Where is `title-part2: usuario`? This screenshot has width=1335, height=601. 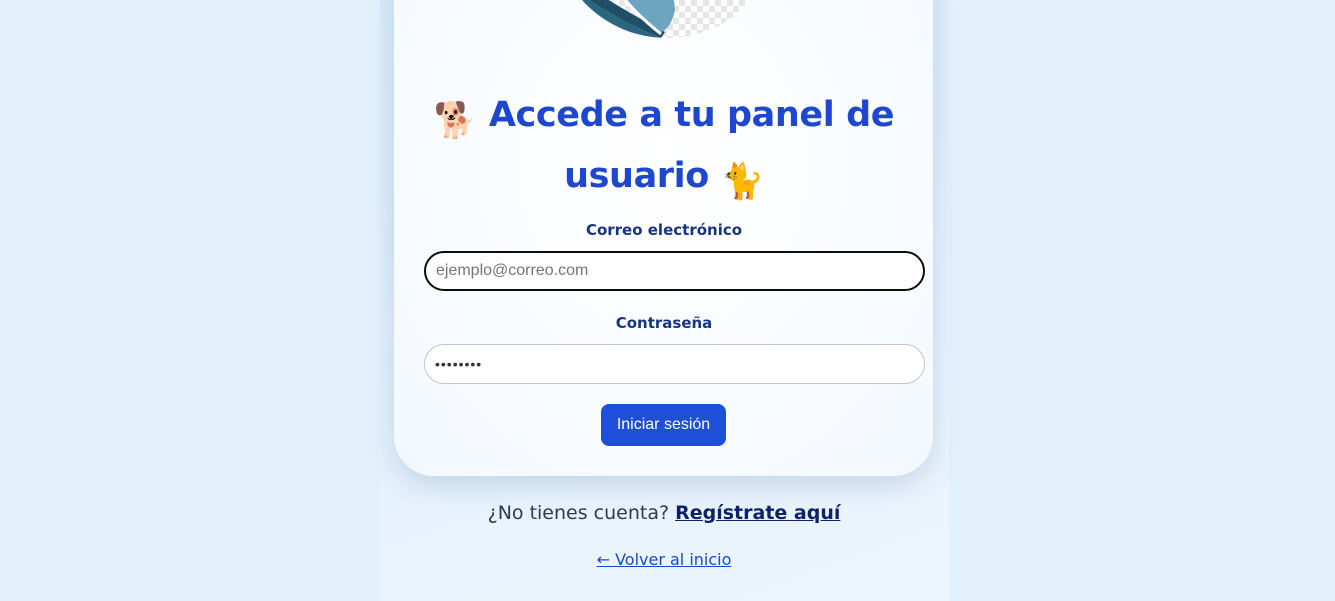
title-part2: usuario is located at coordinates (636, 176).